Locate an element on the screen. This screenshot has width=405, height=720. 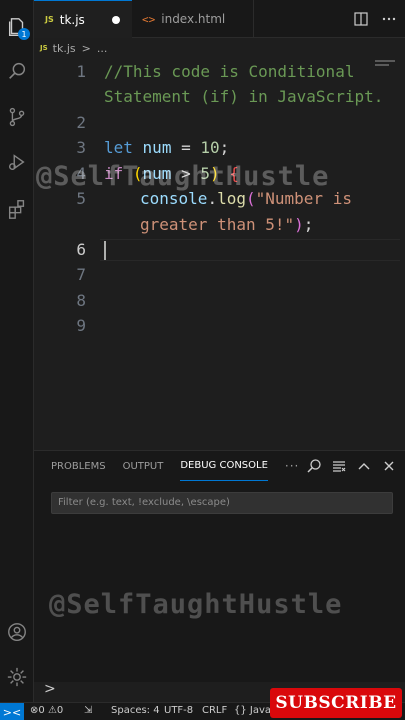
tab-index-html: <> index.html is located at coordinates (193, 19).